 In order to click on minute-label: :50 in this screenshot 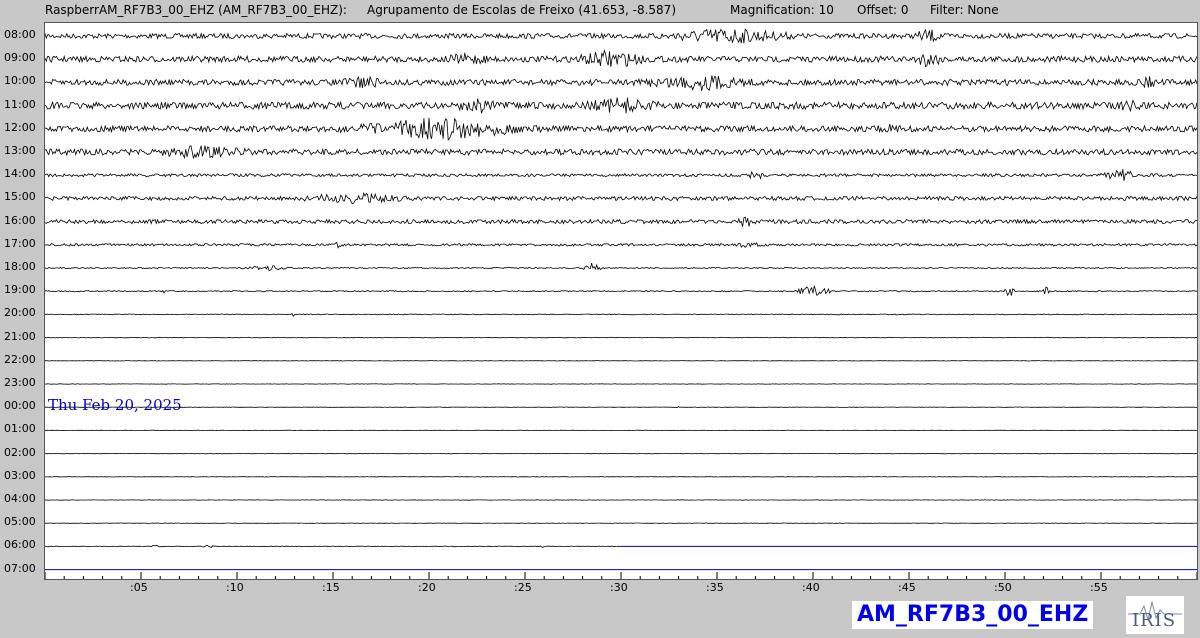, I will do `click(1003, 587)`.